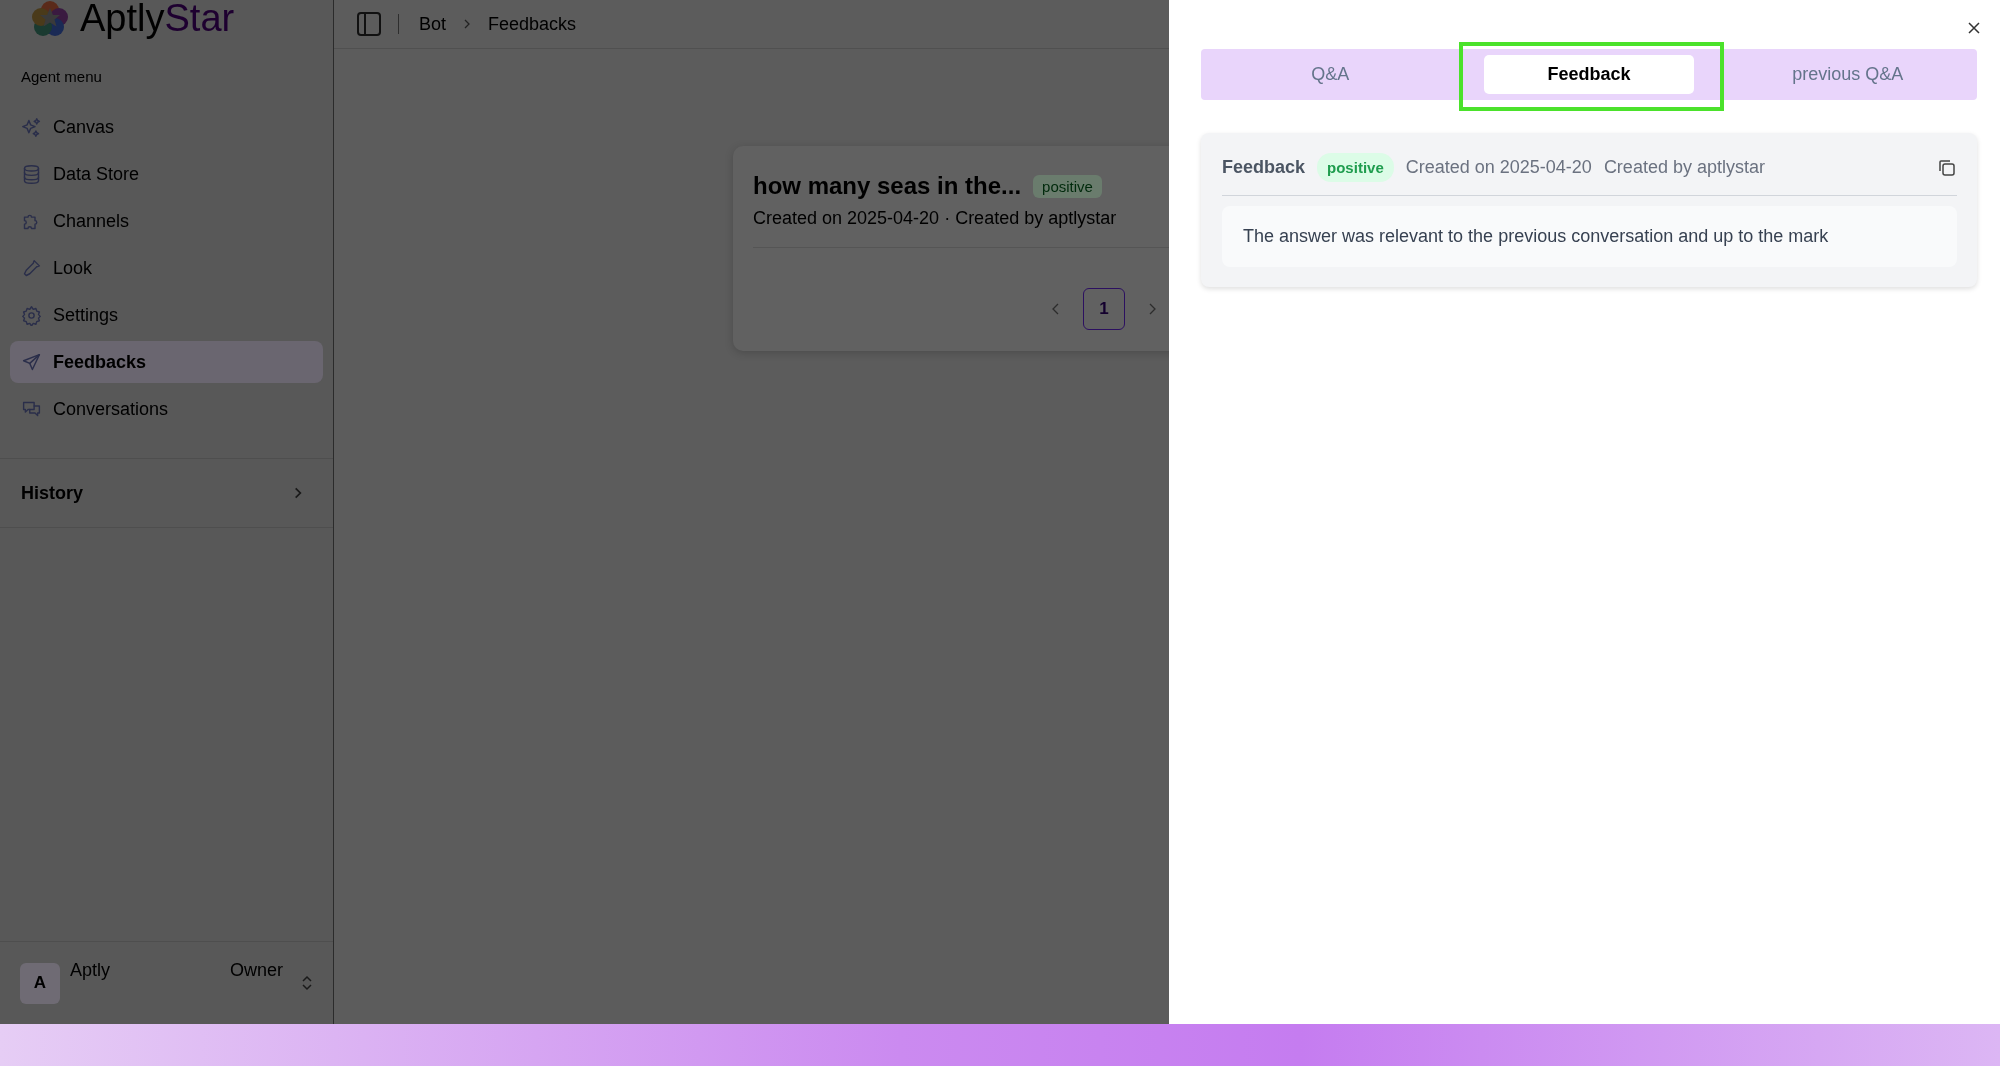 This screenshot has width=2000, height=1066. Describe the element at coordinates (166, 221) in the screenshot. I see `sidebar-item: Channels` at that location.